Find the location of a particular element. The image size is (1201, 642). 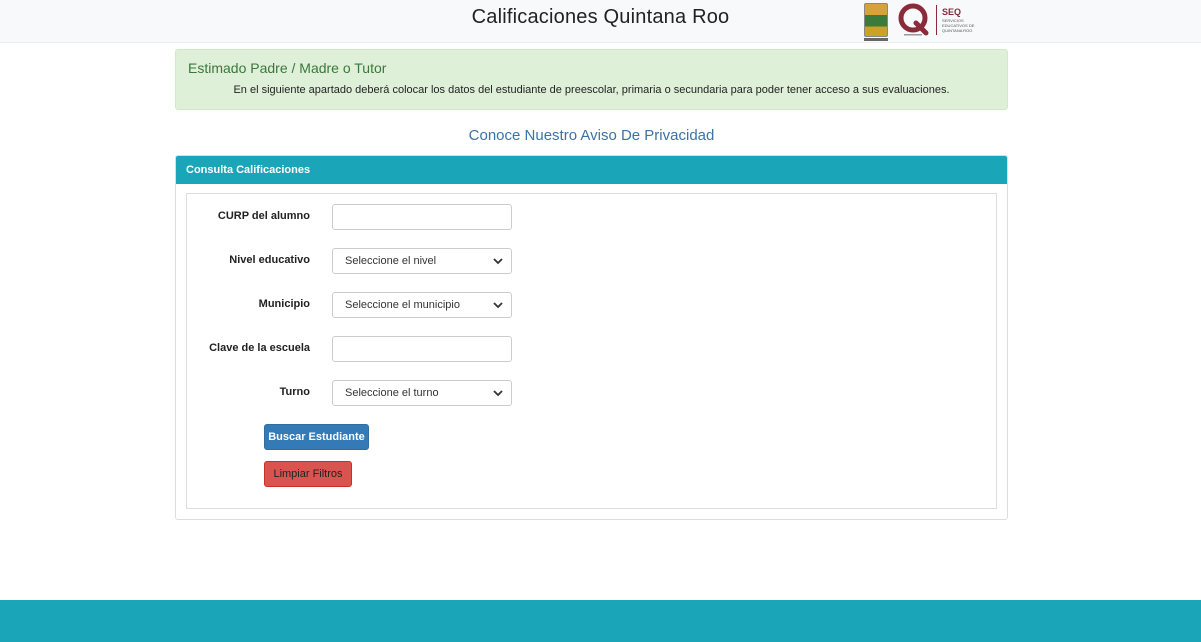

municipio-selected-value: Seleccione el municipio is located at coordinates (402, 305).